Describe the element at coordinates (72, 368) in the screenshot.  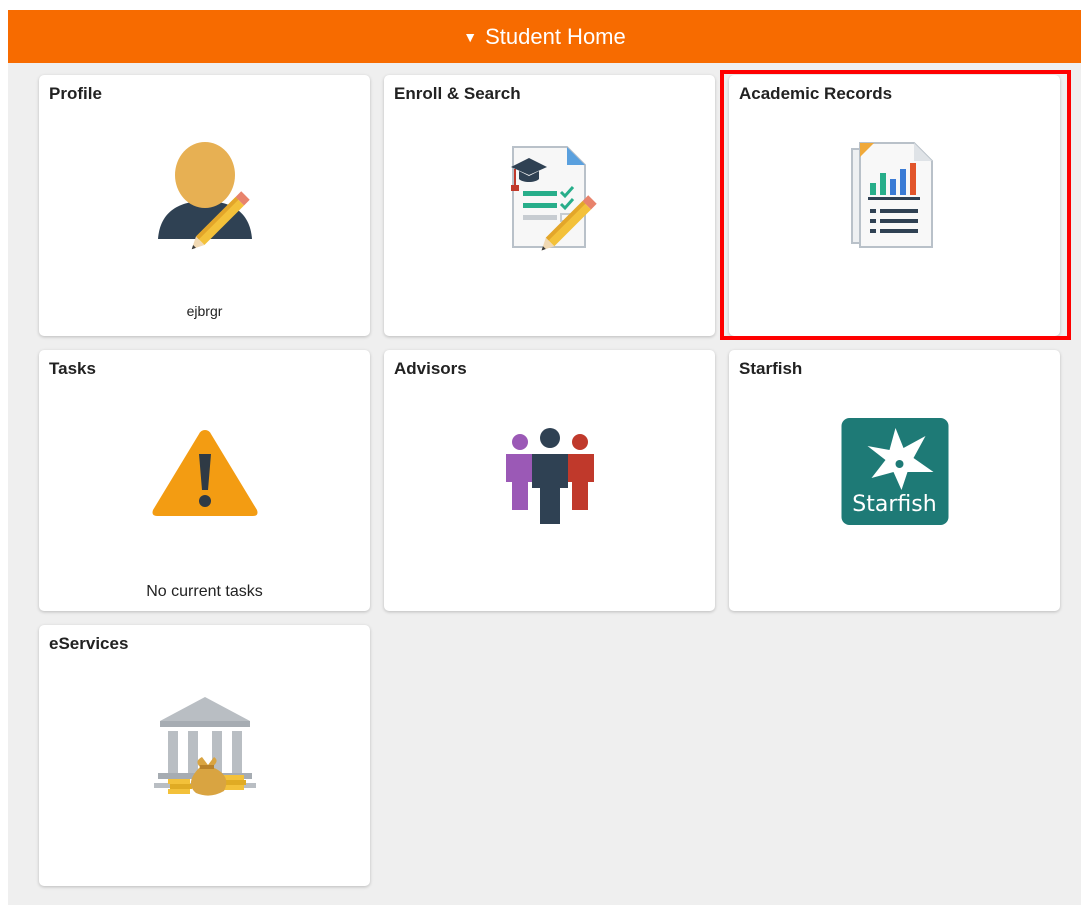
I see `tile-title-tasks: Tasks` at that location.